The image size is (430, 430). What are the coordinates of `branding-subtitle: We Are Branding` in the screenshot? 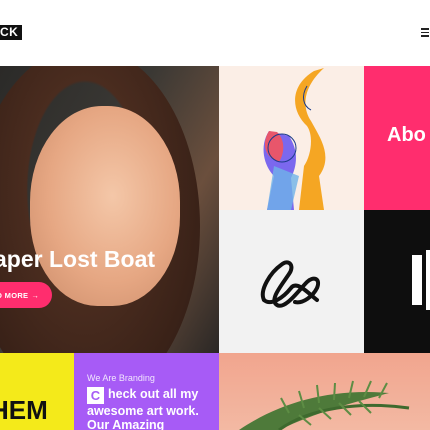 It's located at (121, 378).